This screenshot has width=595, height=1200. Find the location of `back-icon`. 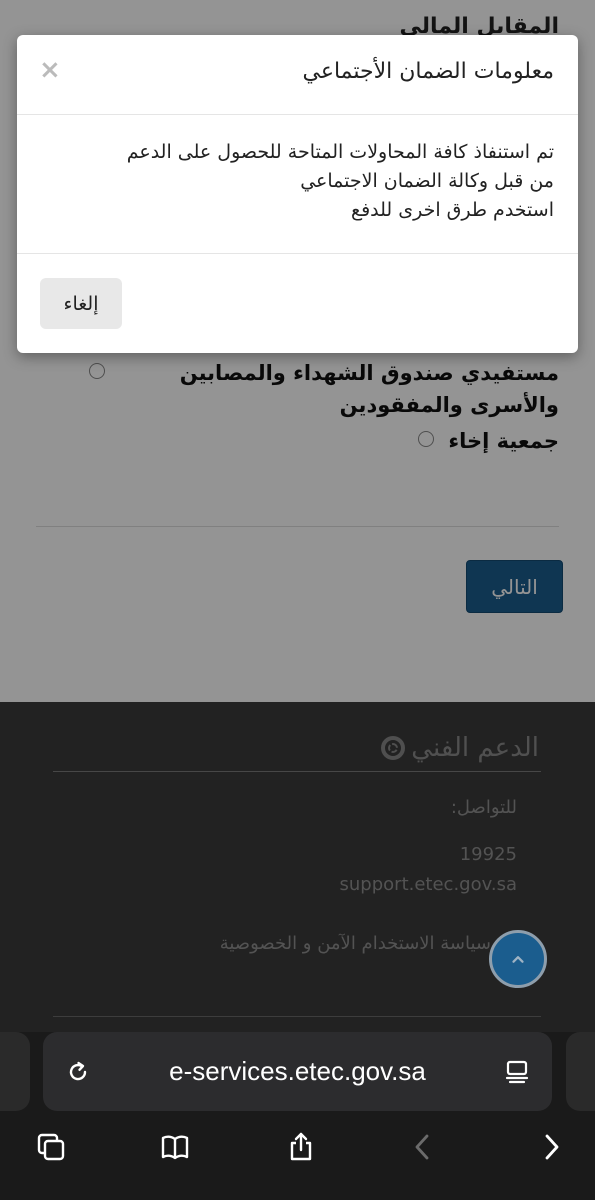

back-icon is located at coordinates (423, 1147).